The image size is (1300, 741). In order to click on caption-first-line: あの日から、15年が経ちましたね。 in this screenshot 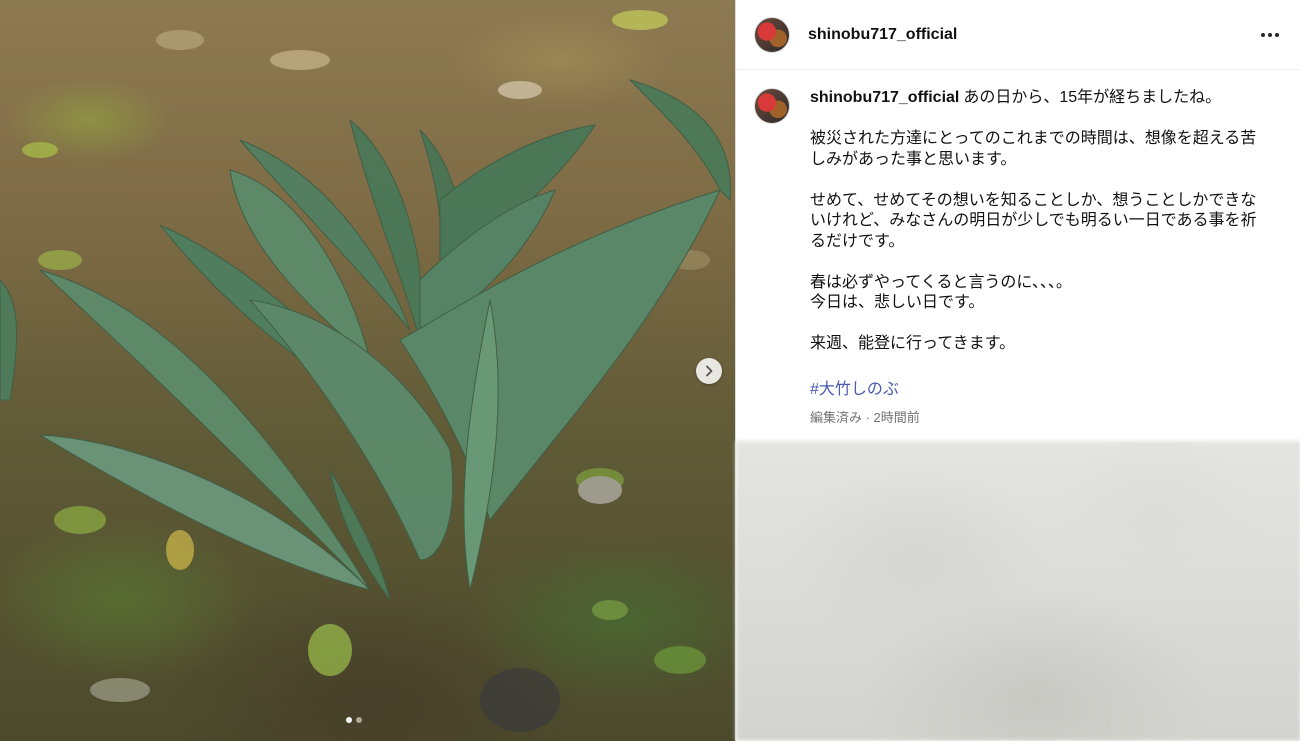, I will do `click(1092, 97)`.